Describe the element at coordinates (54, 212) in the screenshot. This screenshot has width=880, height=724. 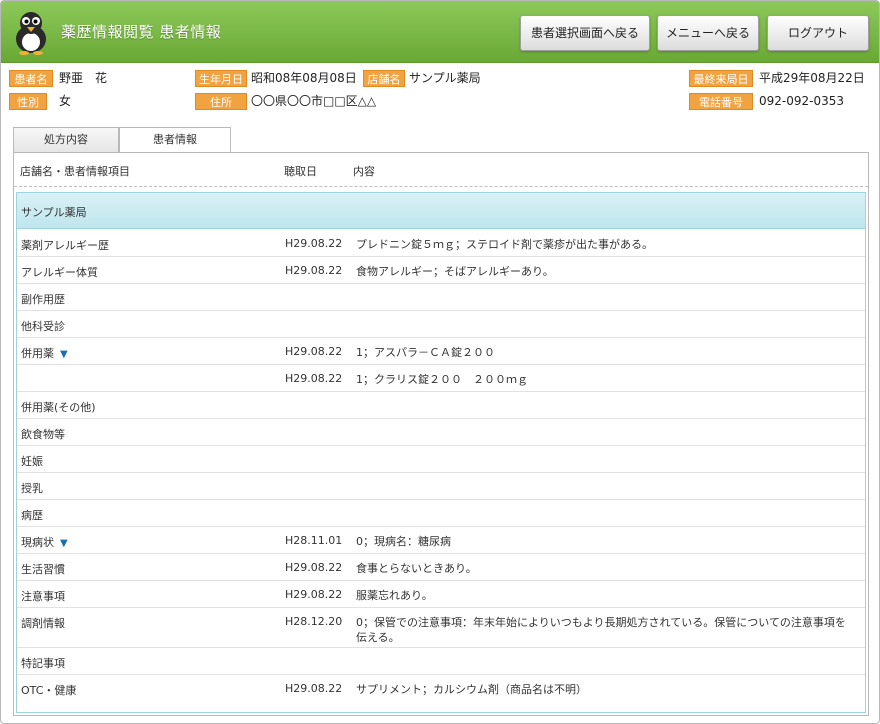
I see `store-name: サンプル薬局` at that location.